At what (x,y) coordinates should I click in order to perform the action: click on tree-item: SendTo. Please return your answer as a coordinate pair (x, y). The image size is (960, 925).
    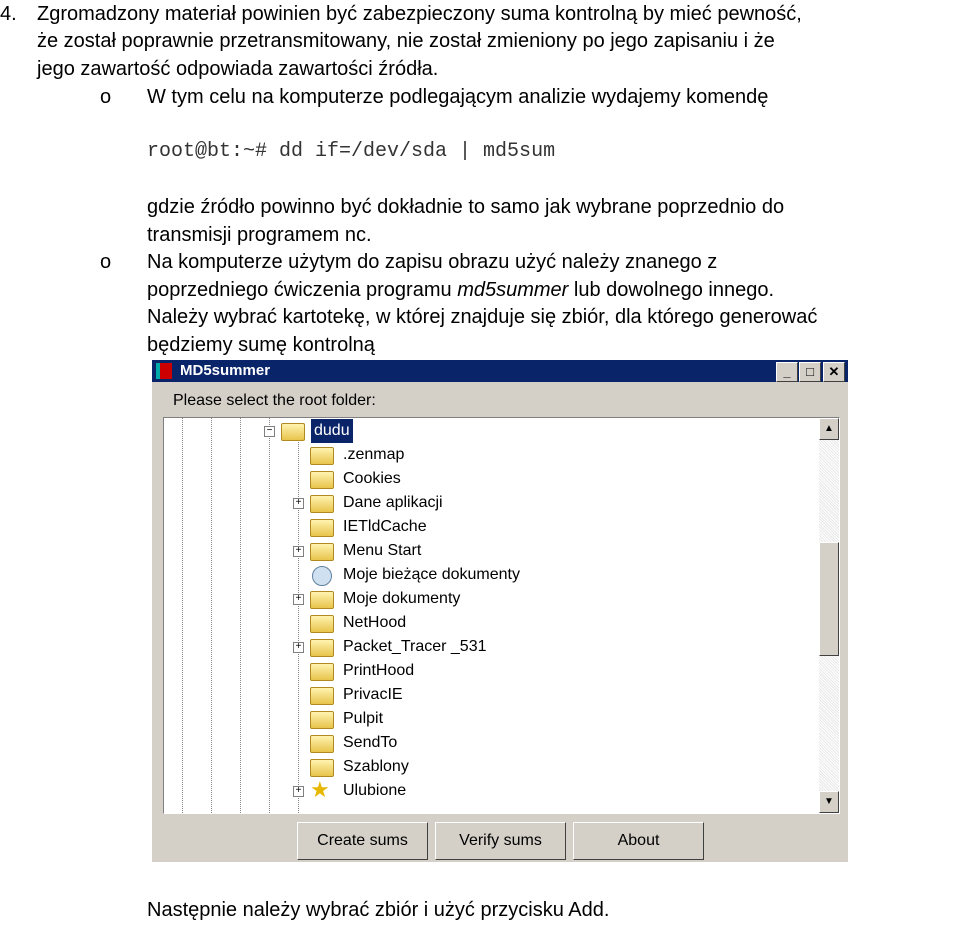
    Looking at the image, I should click on (489, 743).